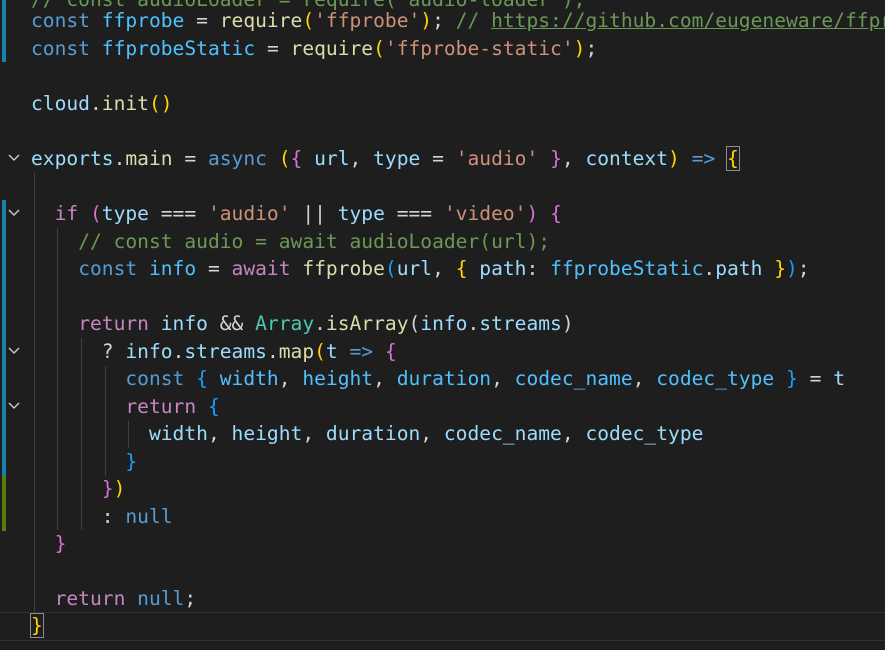  I want to click on string-token: 'audio', so click(249, 213).